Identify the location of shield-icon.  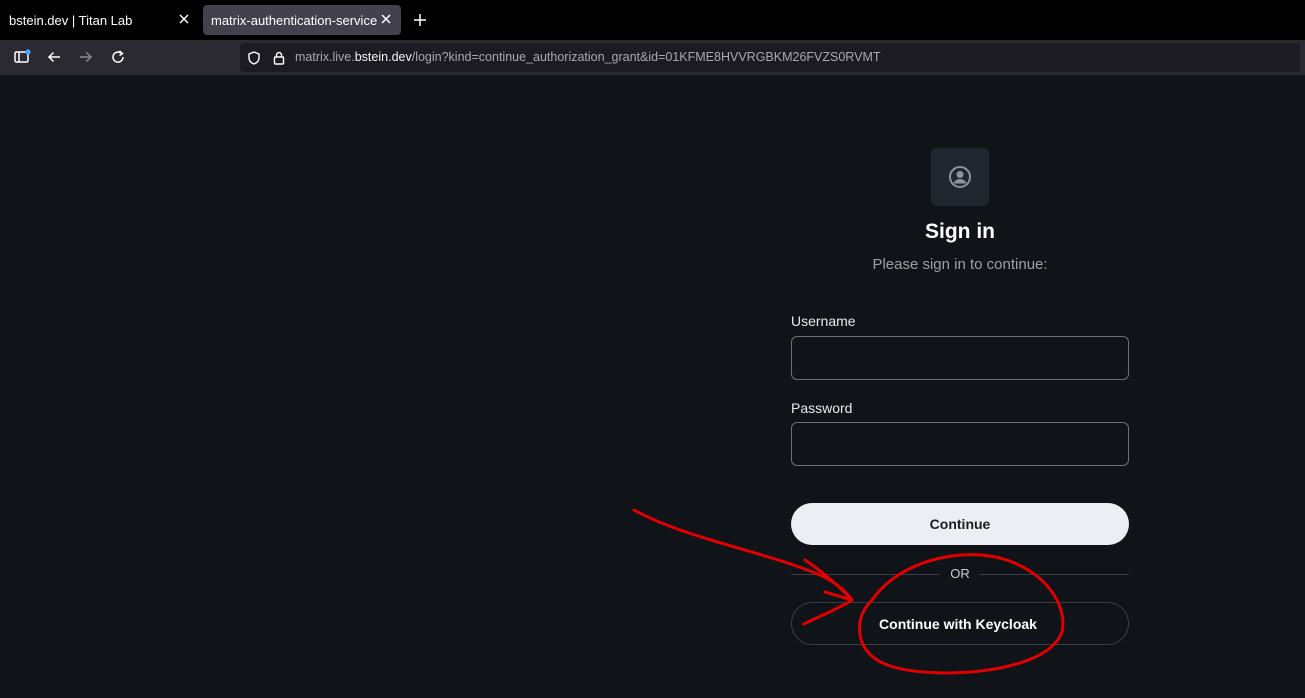
(254, 58).